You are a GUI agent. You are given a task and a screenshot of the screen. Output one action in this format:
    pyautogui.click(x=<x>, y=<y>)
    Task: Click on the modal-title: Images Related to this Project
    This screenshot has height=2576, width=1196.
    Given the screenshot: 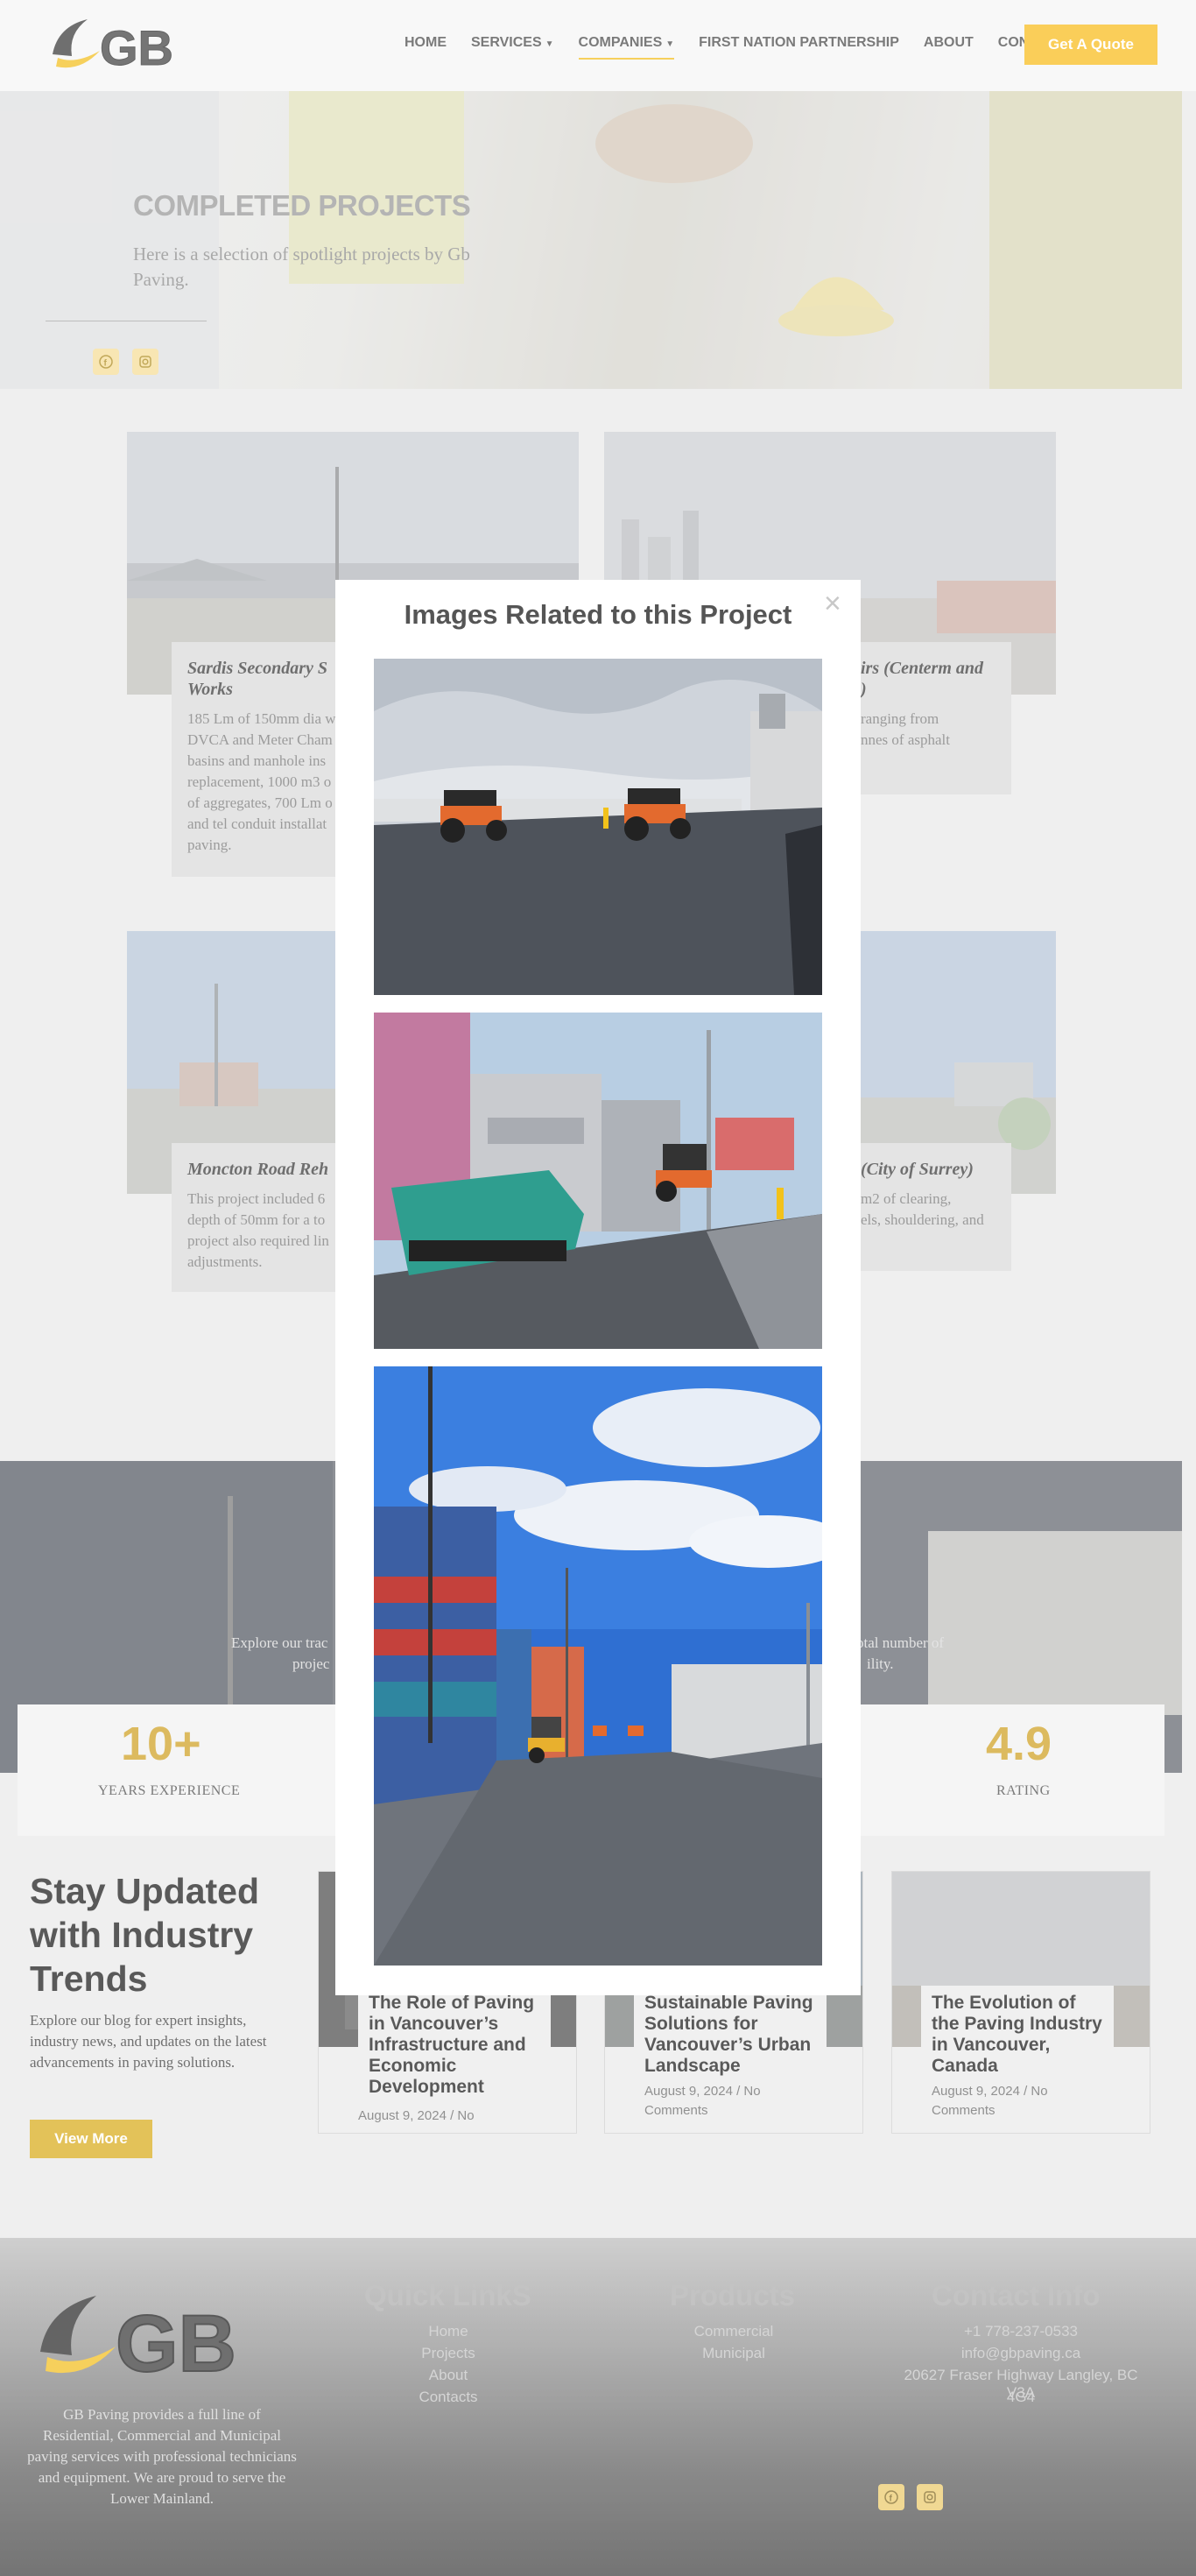 What is the action you would take?
    pyautogui.click(x=598, y=614)
    